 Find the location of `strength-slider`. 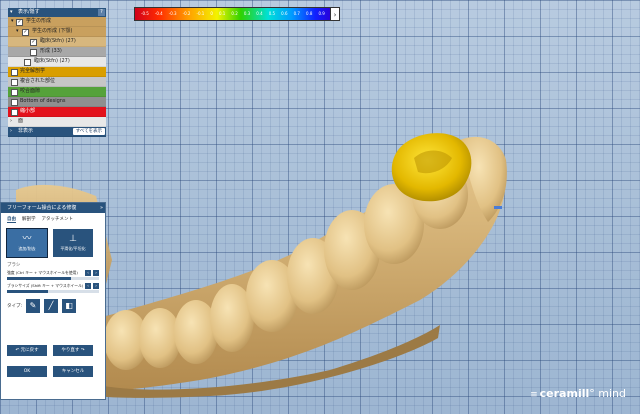

strength-slider is located at coordinates (53, 278).